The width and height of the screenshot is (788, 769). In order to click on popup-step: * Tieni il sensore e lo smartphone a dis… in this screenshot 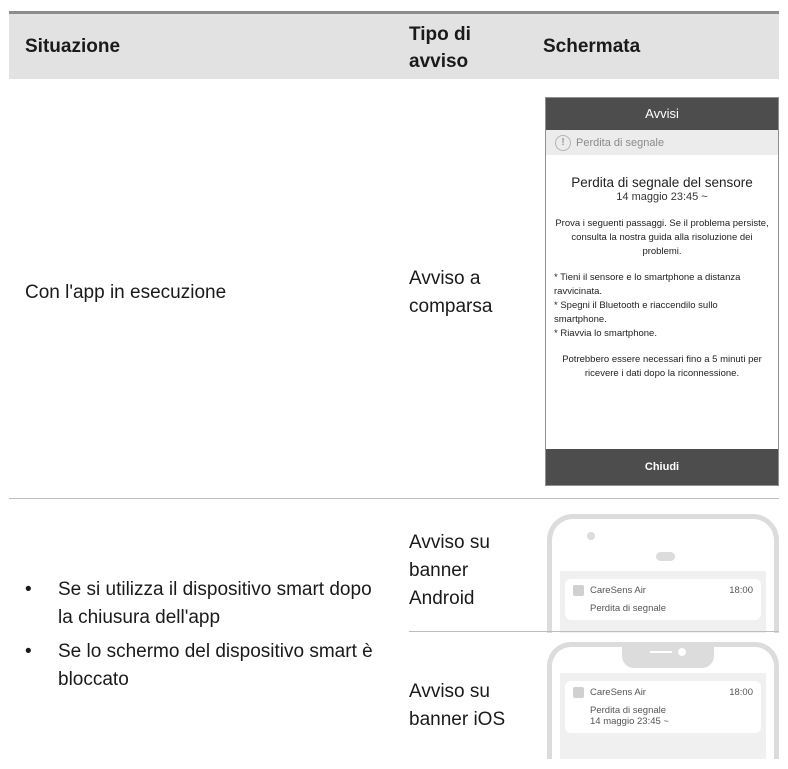, I will do `click(647, 284)`.